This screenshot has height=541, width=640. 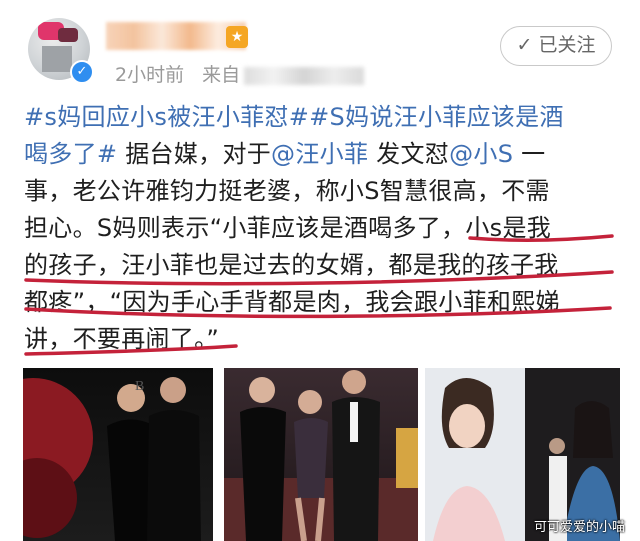 I want to click on post-line-1: #s妈回应小s被汪小菲怼##S妈说汪小菲应该是酒, so click(x=324, y=117).